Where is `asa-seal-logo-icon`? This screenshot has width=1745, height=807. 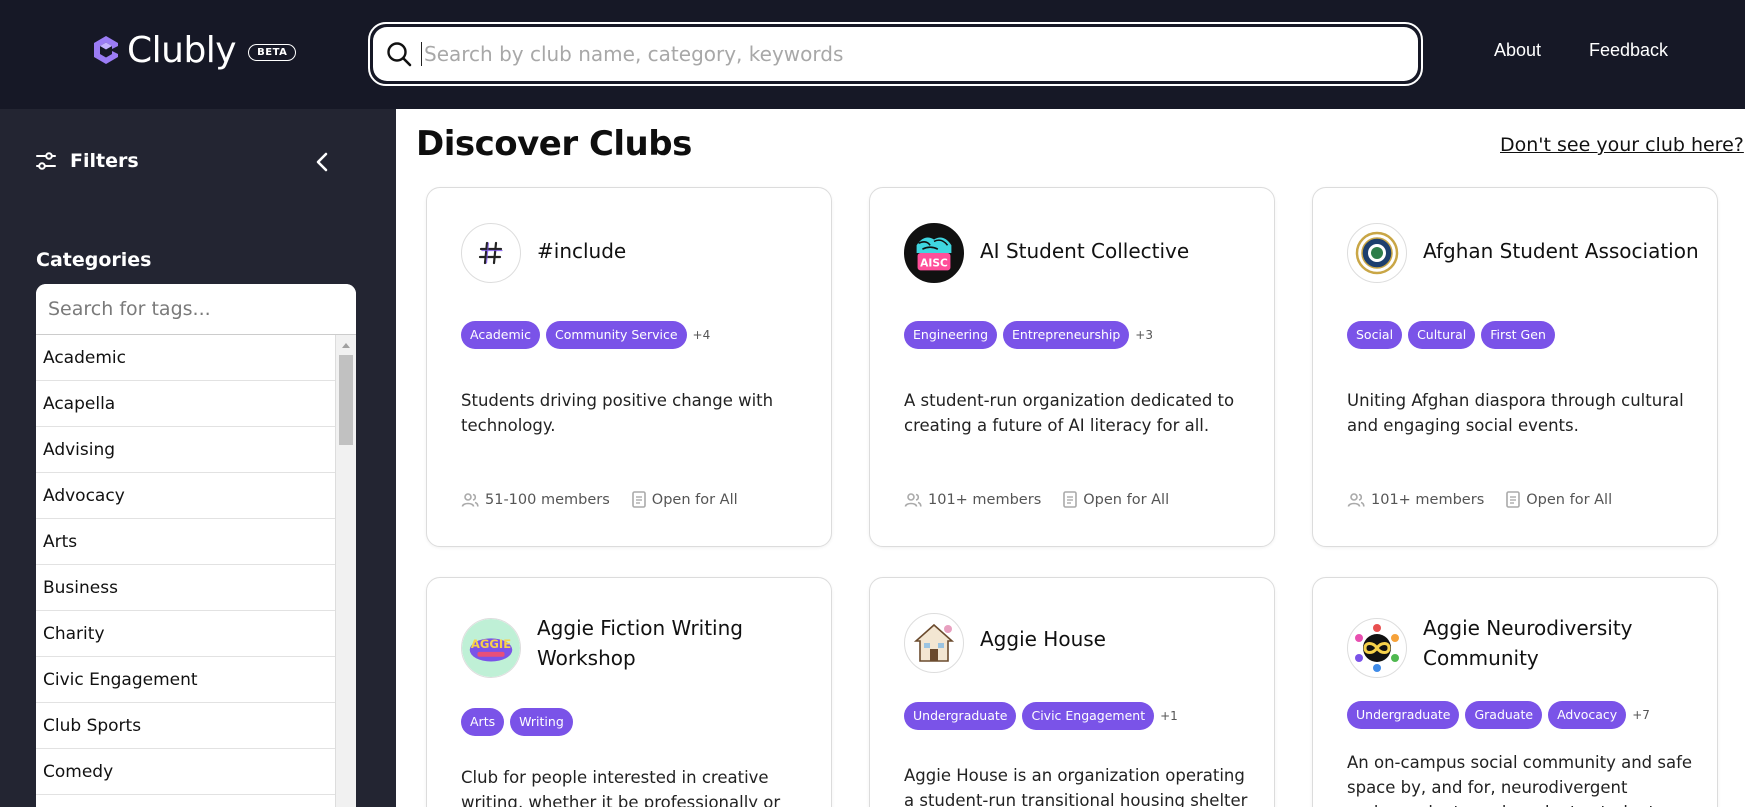
asa-seal-logo-icon is located at coordinates (1377, 253).